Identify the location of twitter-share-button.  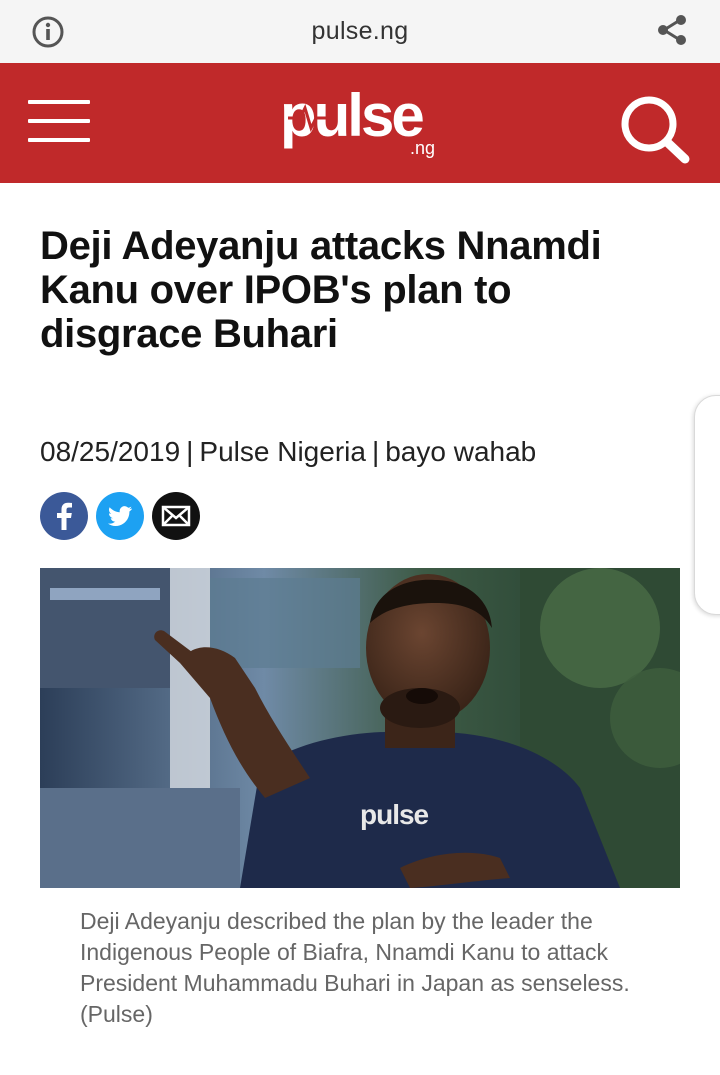
(120, 516).